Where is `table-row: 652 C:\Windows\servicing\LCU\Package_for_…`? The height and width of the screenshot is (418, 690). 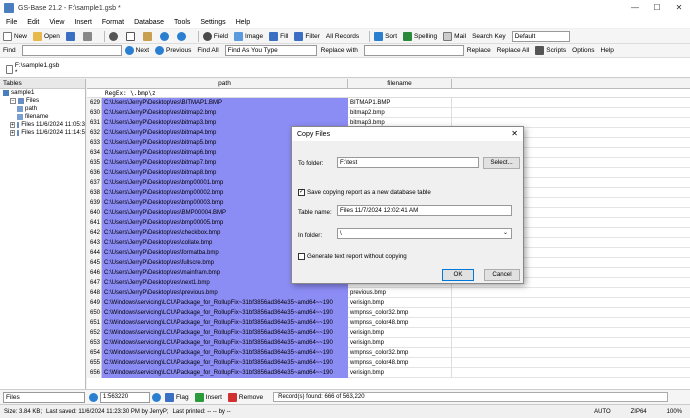 table-row: 652 C:\Windows\servicing\LCU\Package_for_… is located at coordinates (388, 333).